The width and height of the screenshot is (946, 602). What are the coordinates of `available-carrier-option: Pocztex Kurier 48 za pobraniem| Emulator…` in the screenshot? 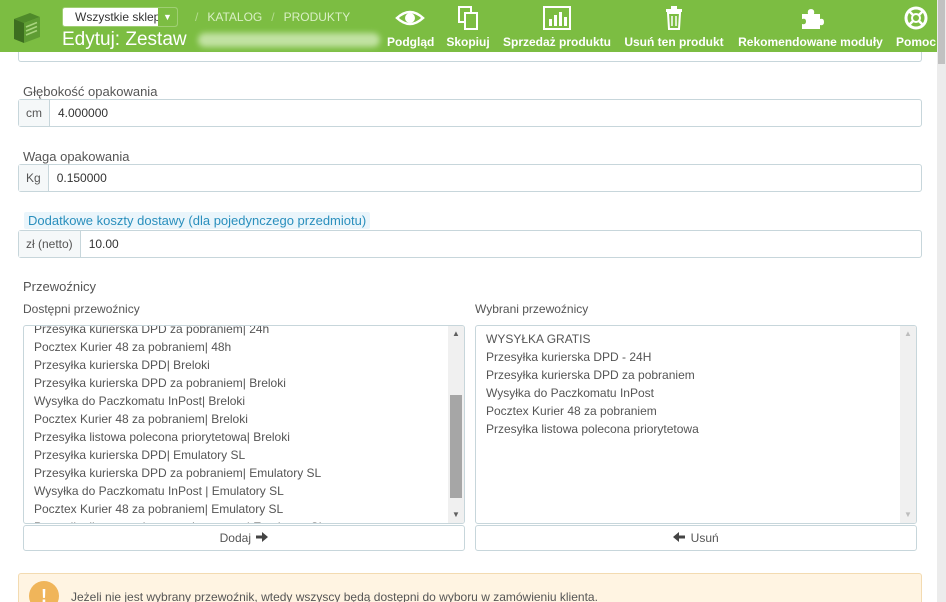 It's located at (179, 509).